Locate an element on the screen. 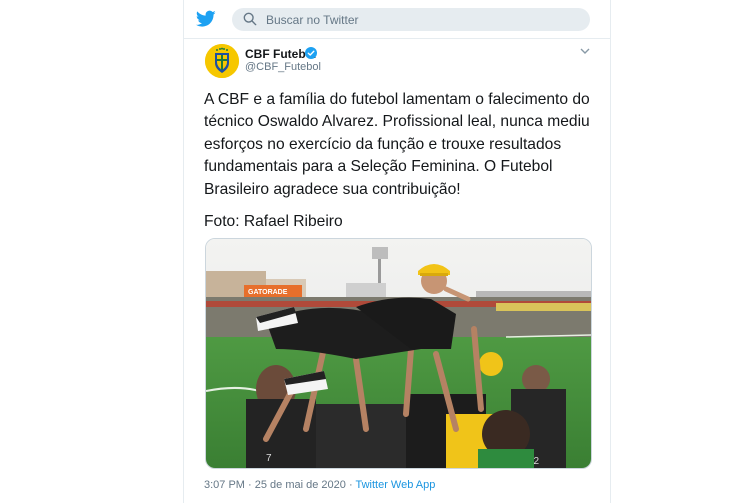  photo-credit: Foto: Rafael Ribeiro is located at coordinates (273, 221).